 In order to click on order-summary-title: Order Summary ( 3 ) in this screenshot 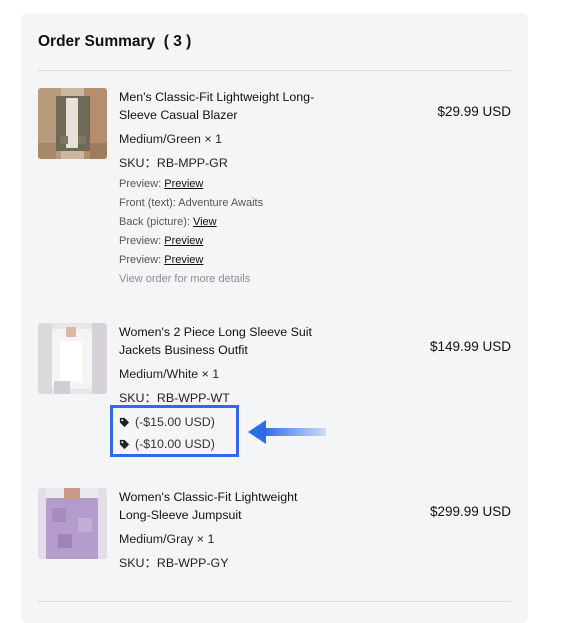, I will do `click(115, 41)`.